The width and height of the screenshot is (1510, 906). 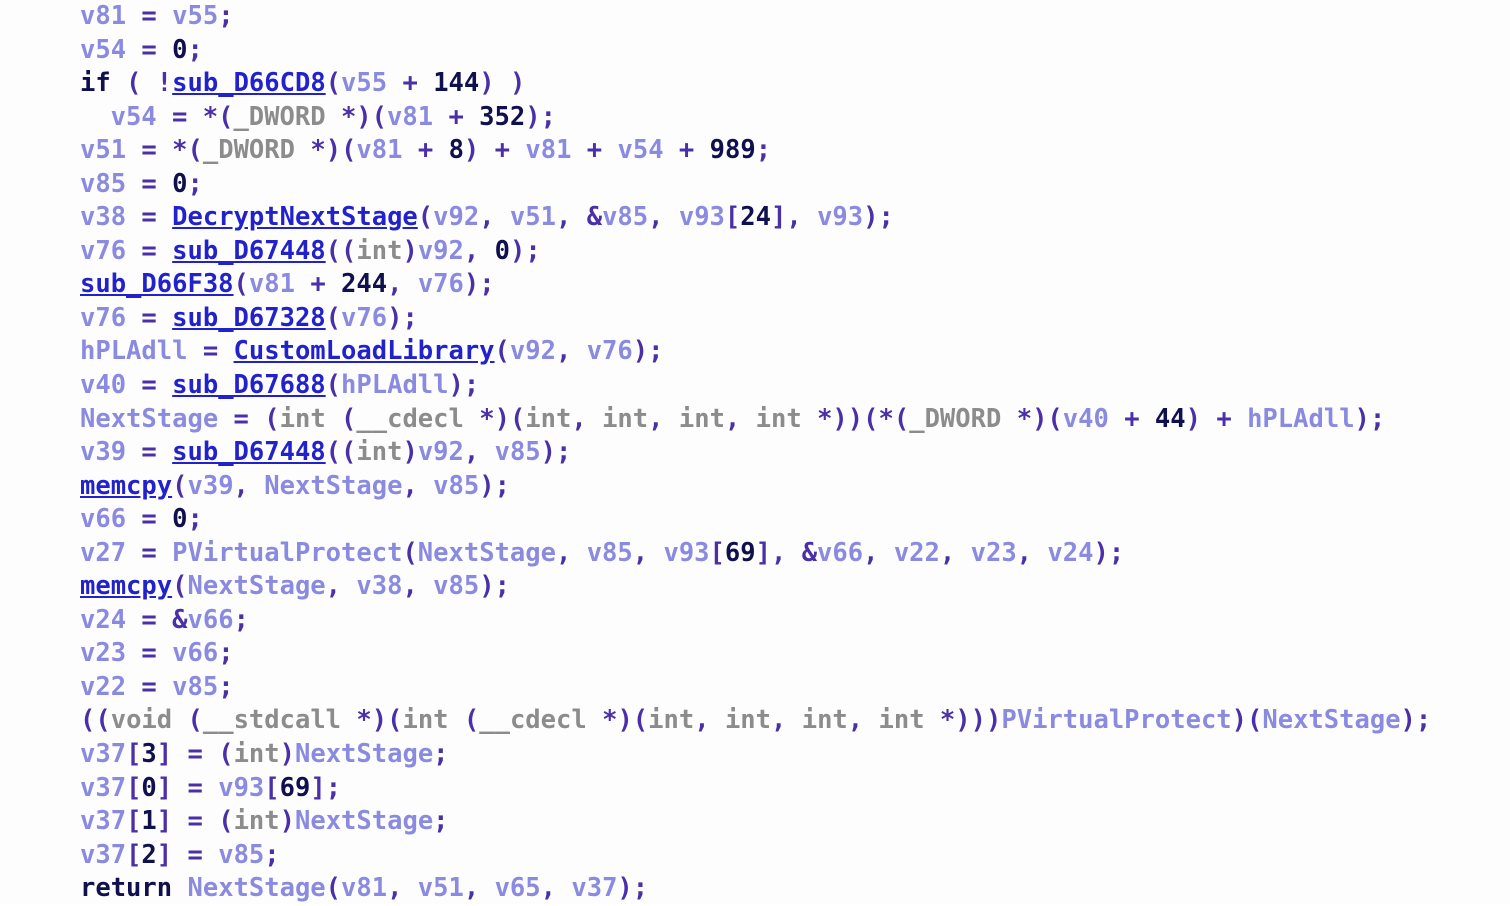 What do you see at coordinates (640, 150) in the screenshot?
I see `code-token: v54` at bounding box center [640, 150].